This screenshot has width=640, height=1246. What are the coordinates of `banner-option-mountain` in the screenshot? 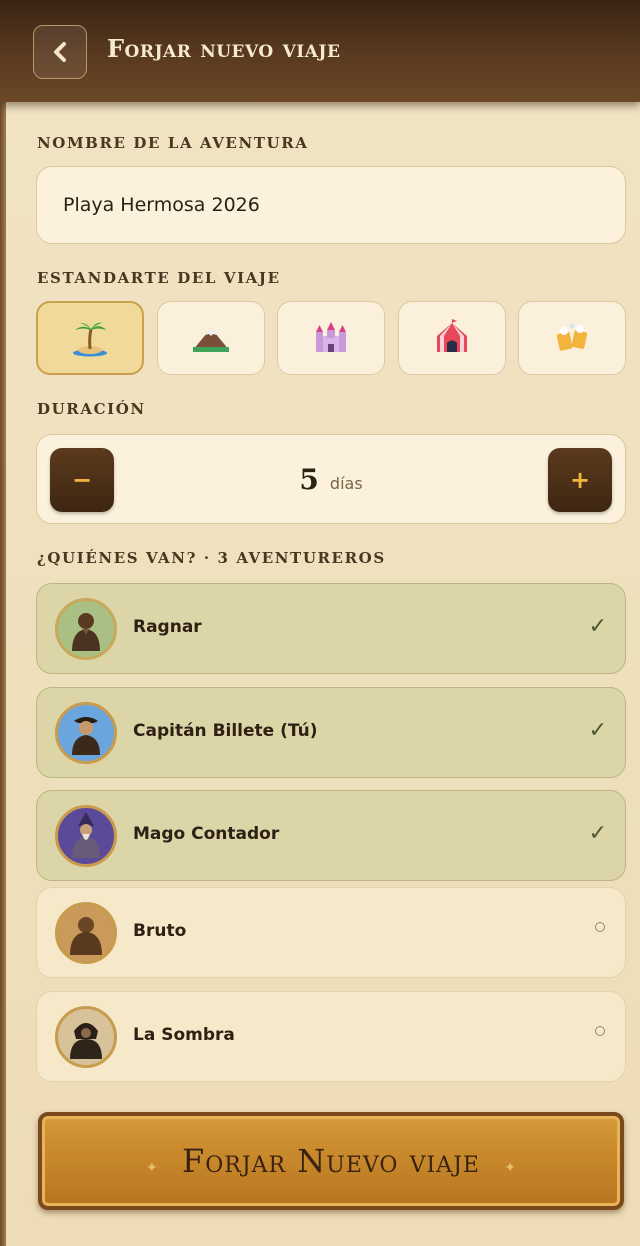 It's located at (211, 338).